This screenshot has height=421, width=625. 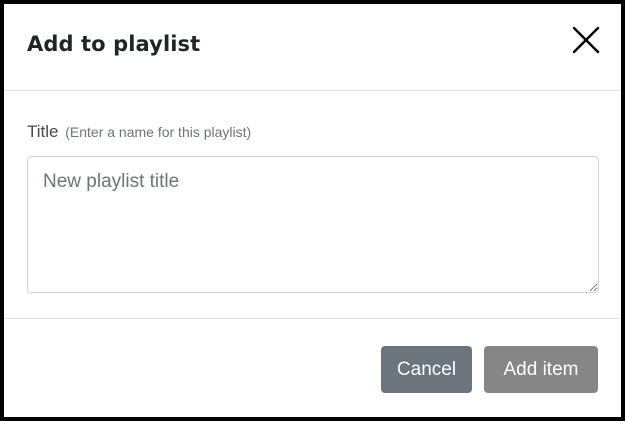 I want to click on dialog-title: Add to playlist, so click(x=114, y=44).